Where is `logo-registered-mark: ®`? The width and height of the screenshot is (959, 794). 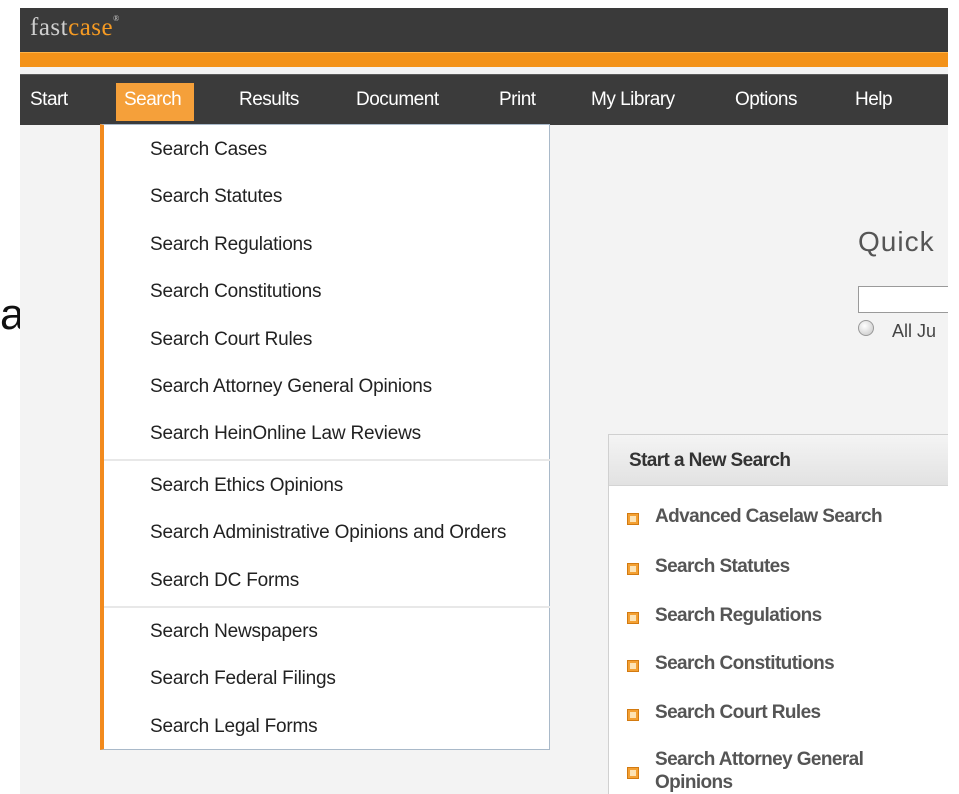
logo-registered-mark: ® is located at coordinates (116, 18).